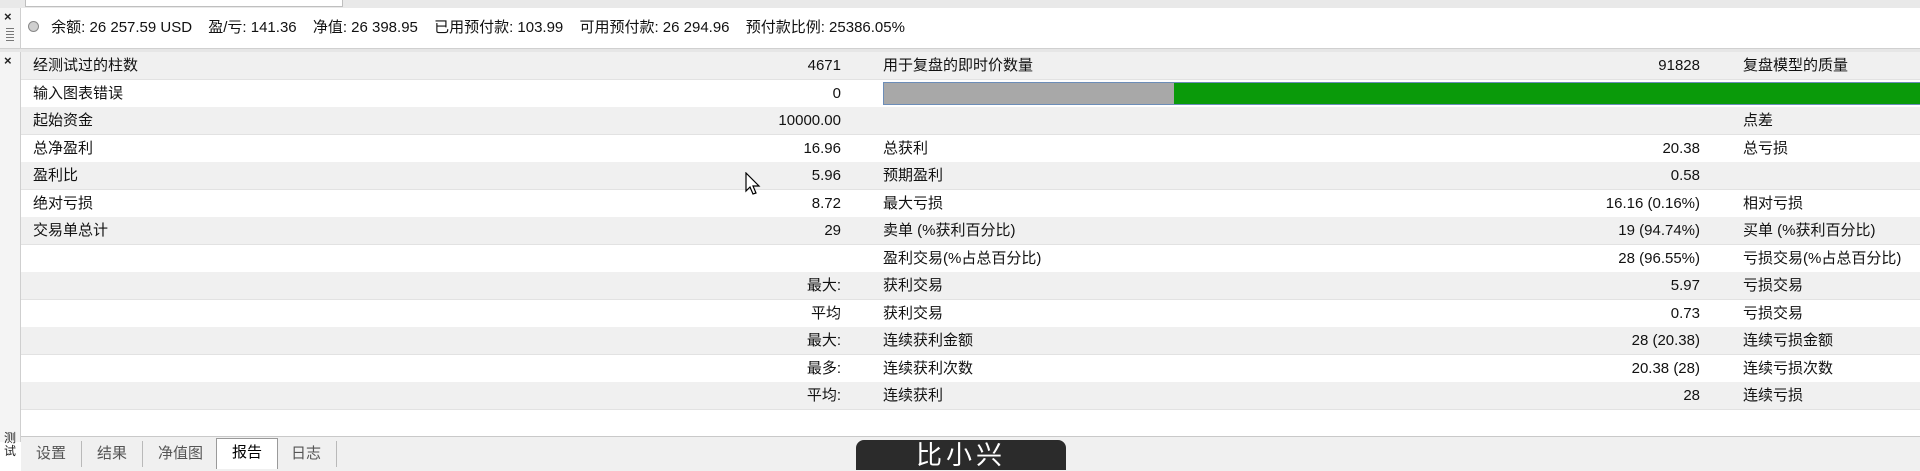 The width and height of the screenshot is (1920, 471). What do you see at coordinates (1659, 258) in the screenshot?
I see `table-cell: 28 (96.55%)` at bounding box center [1659, 258].